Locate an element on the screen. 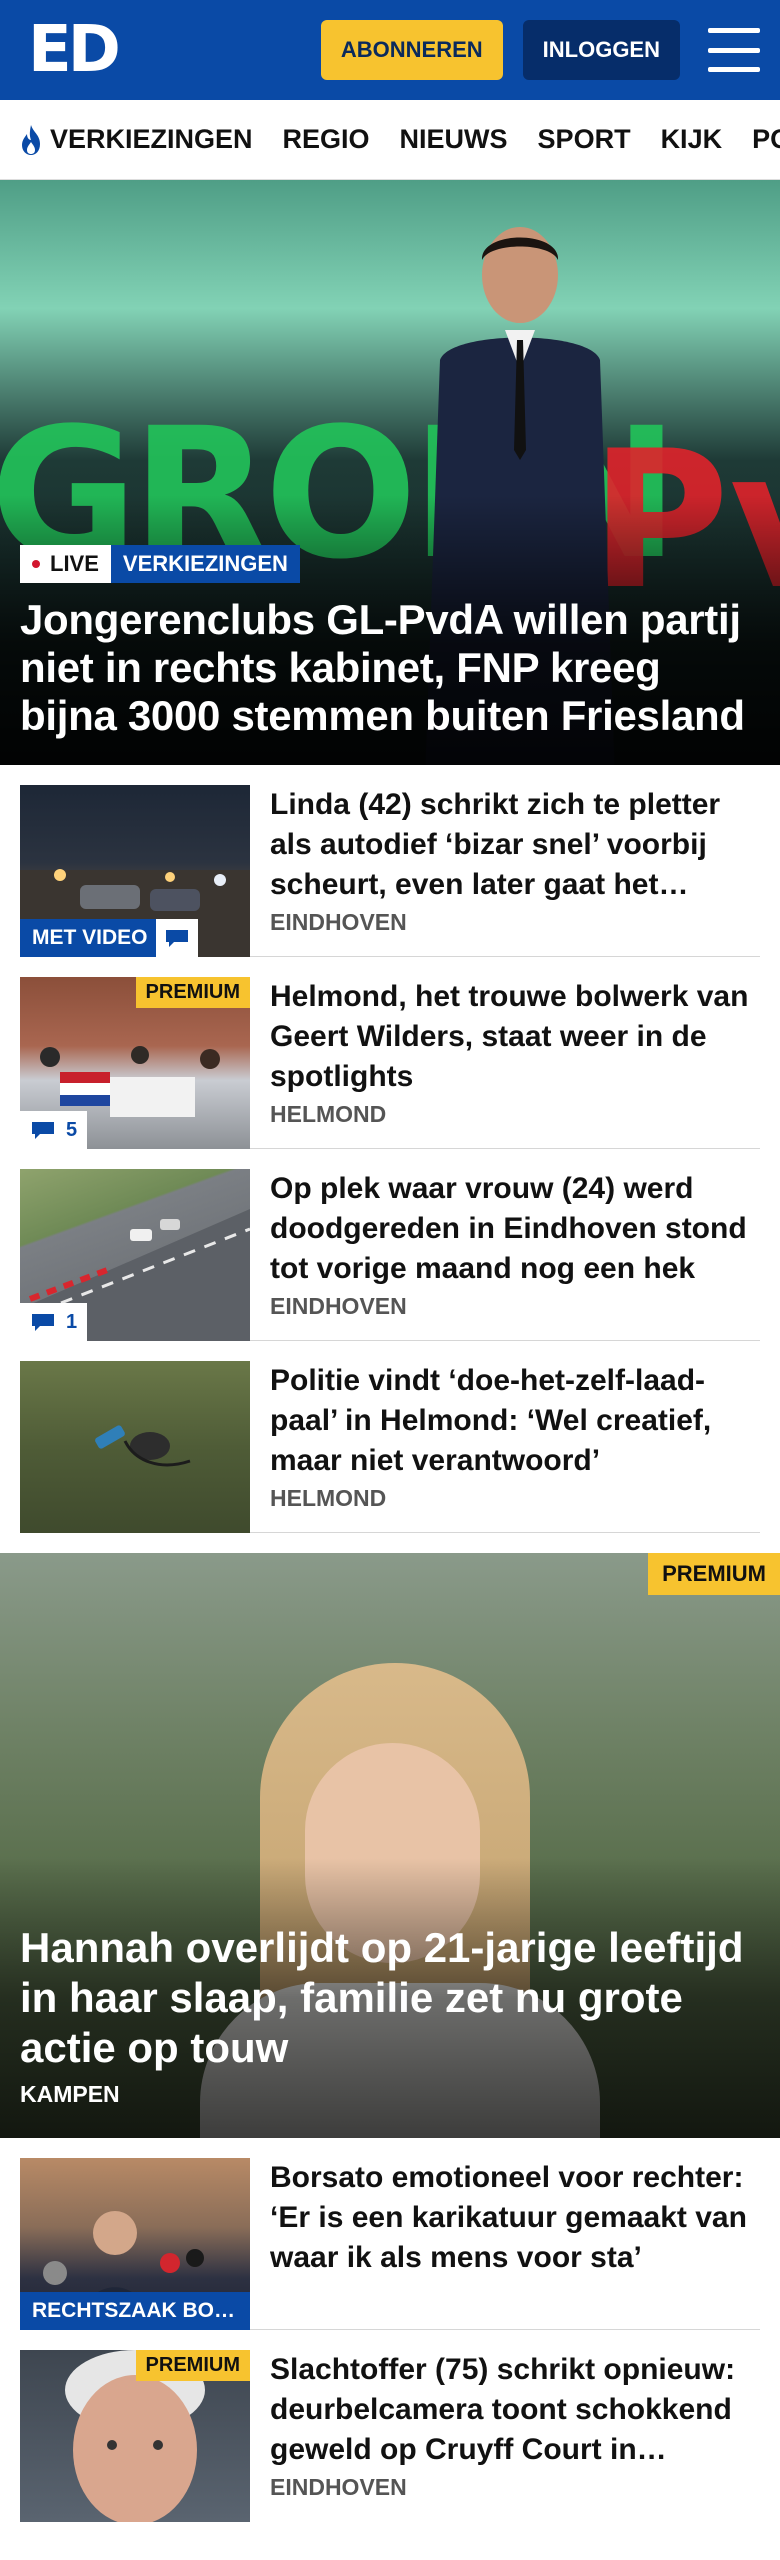 The width and height of the screenshot is (780, 2560). article-thumbnail: MET VIDEO is located at coordinates (135, 871).